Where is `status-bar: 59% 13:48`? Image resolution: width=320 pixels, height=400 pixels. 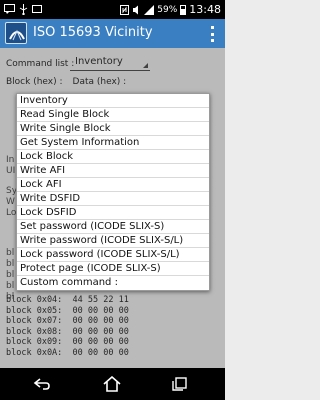
status-bar: 59% 13:48 is located at coordinates (112, 9).